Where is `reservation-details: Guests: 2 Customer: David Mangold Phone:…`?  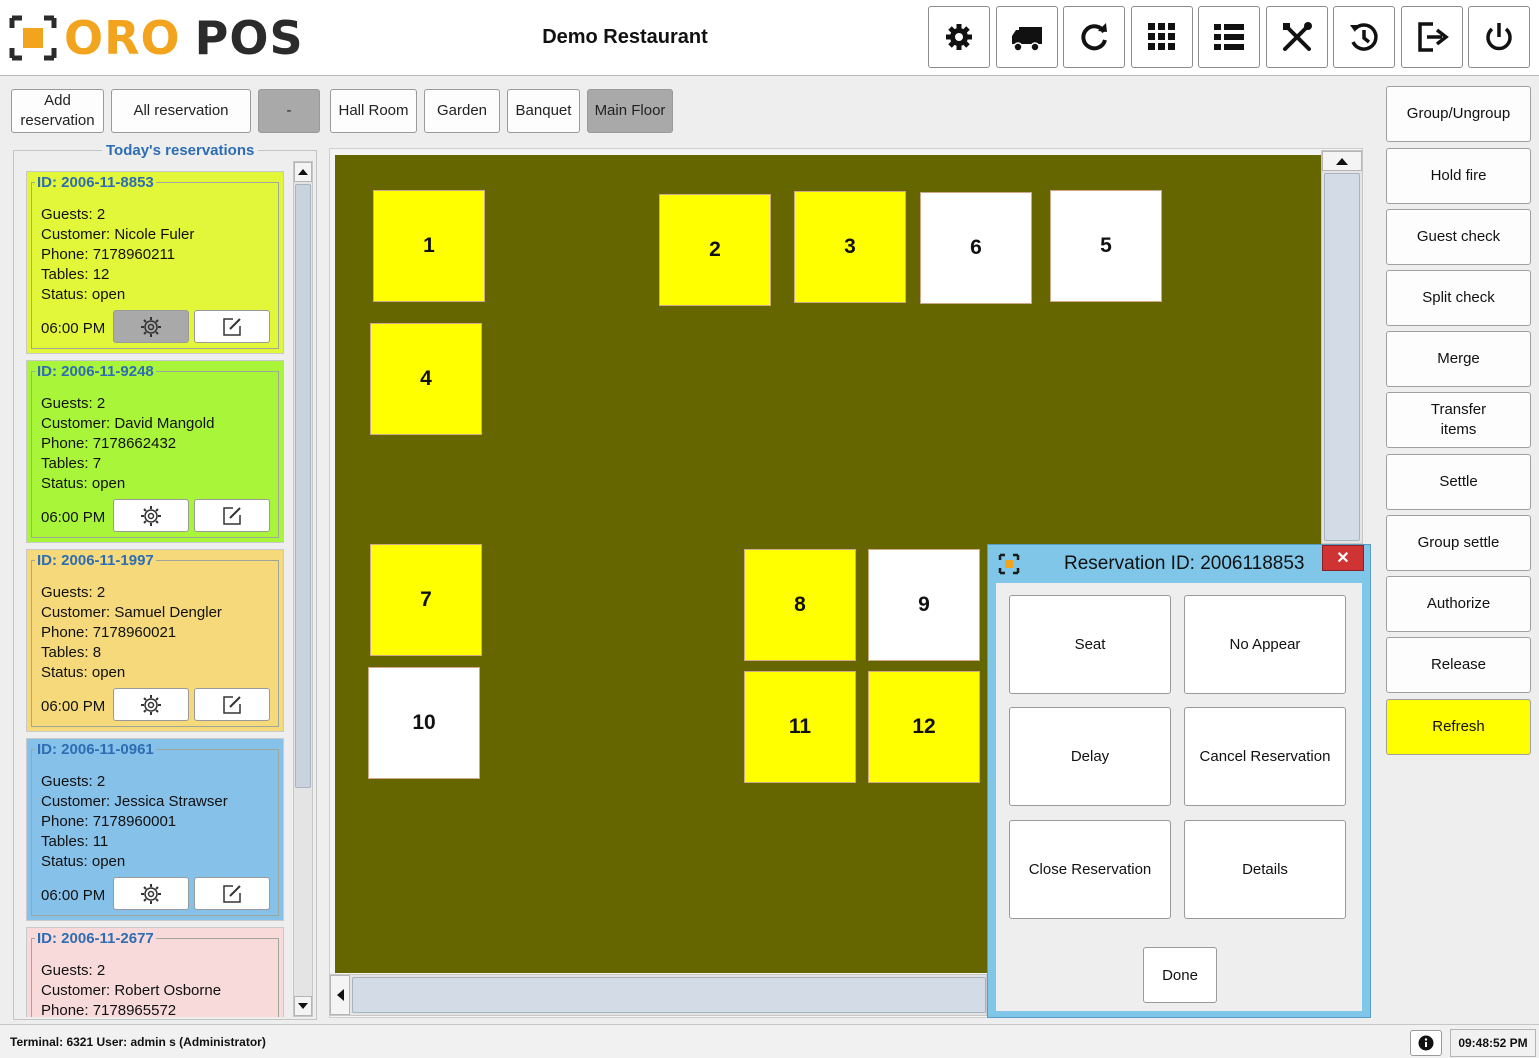 reservation-details: Guests: 2 Customer: David Mangold Phone:… is located at coordinates (127, 444).